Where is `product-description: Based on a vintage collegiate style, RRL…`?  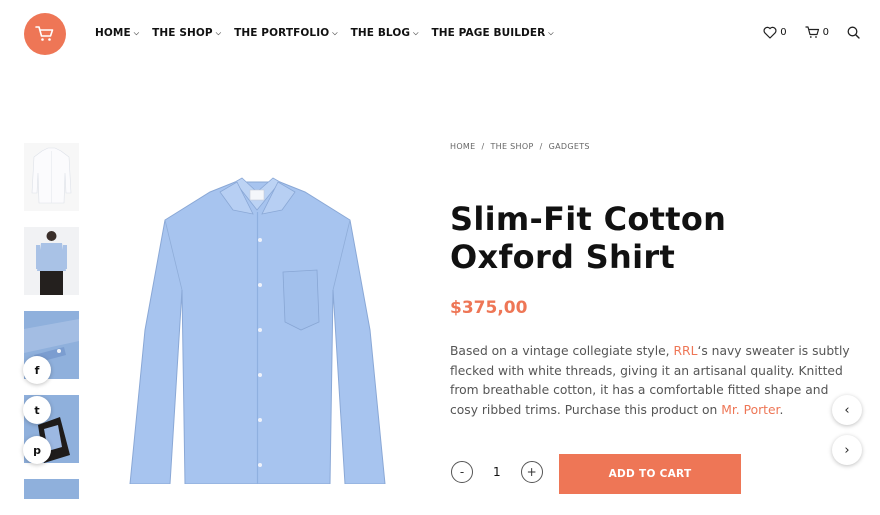
product-description: Based on a vintage collegiate style, RRL… is located at coordinates (655, 381).